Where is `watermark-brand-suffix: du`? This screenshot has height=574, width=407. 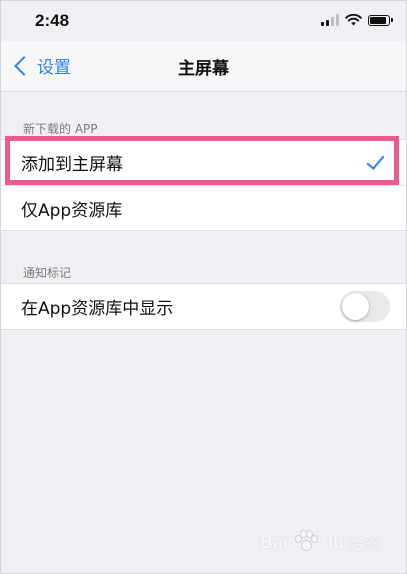
watermark-brand-suffix: du is located at coordinates (332, 541).